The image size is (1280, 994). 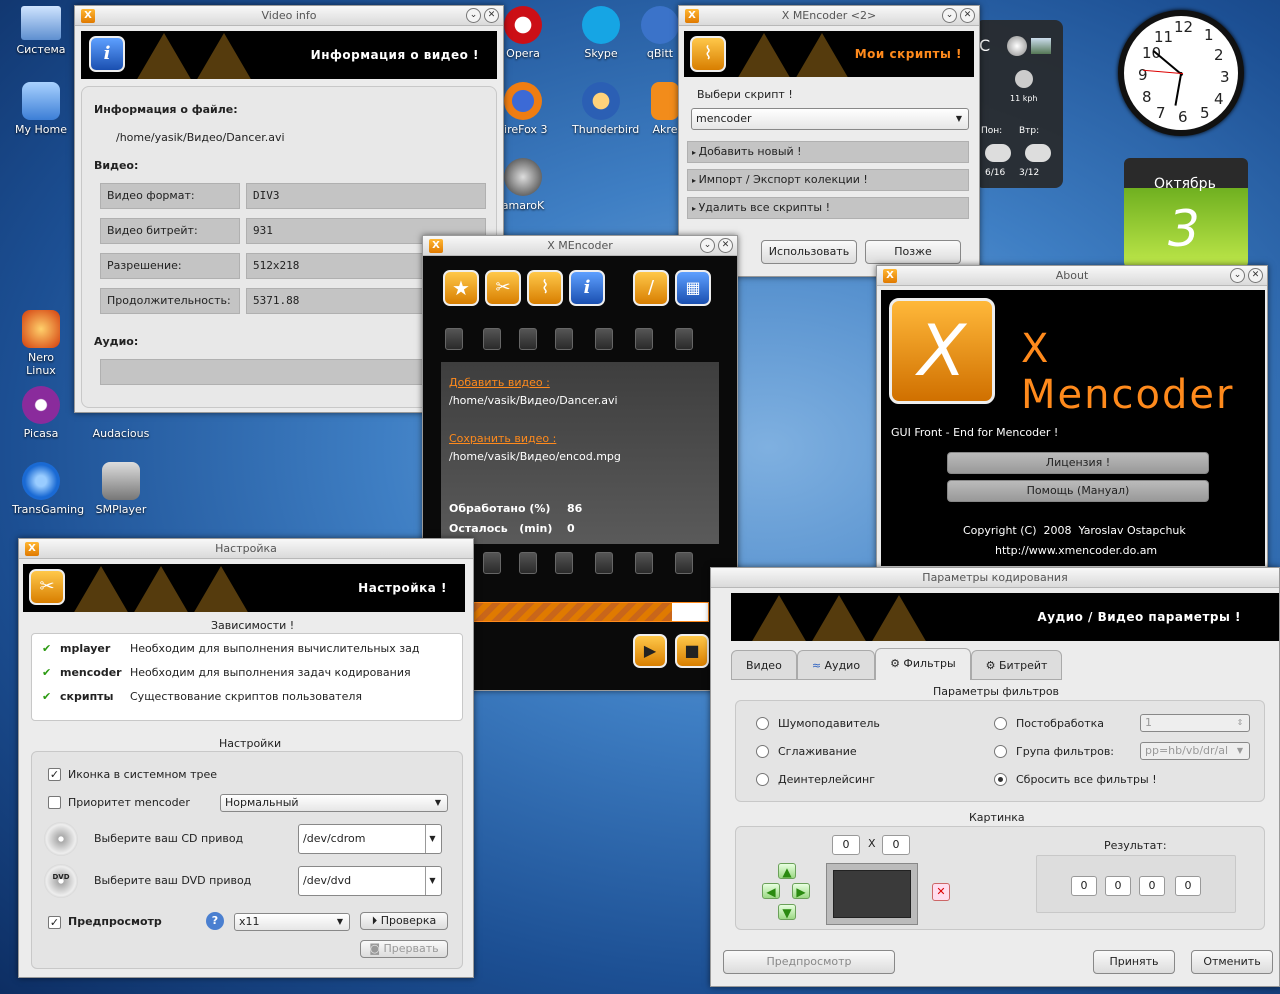 I want to click on menu-item-delete-all: ▸ Удалить все скрипты !, so click(x=828, y=208).